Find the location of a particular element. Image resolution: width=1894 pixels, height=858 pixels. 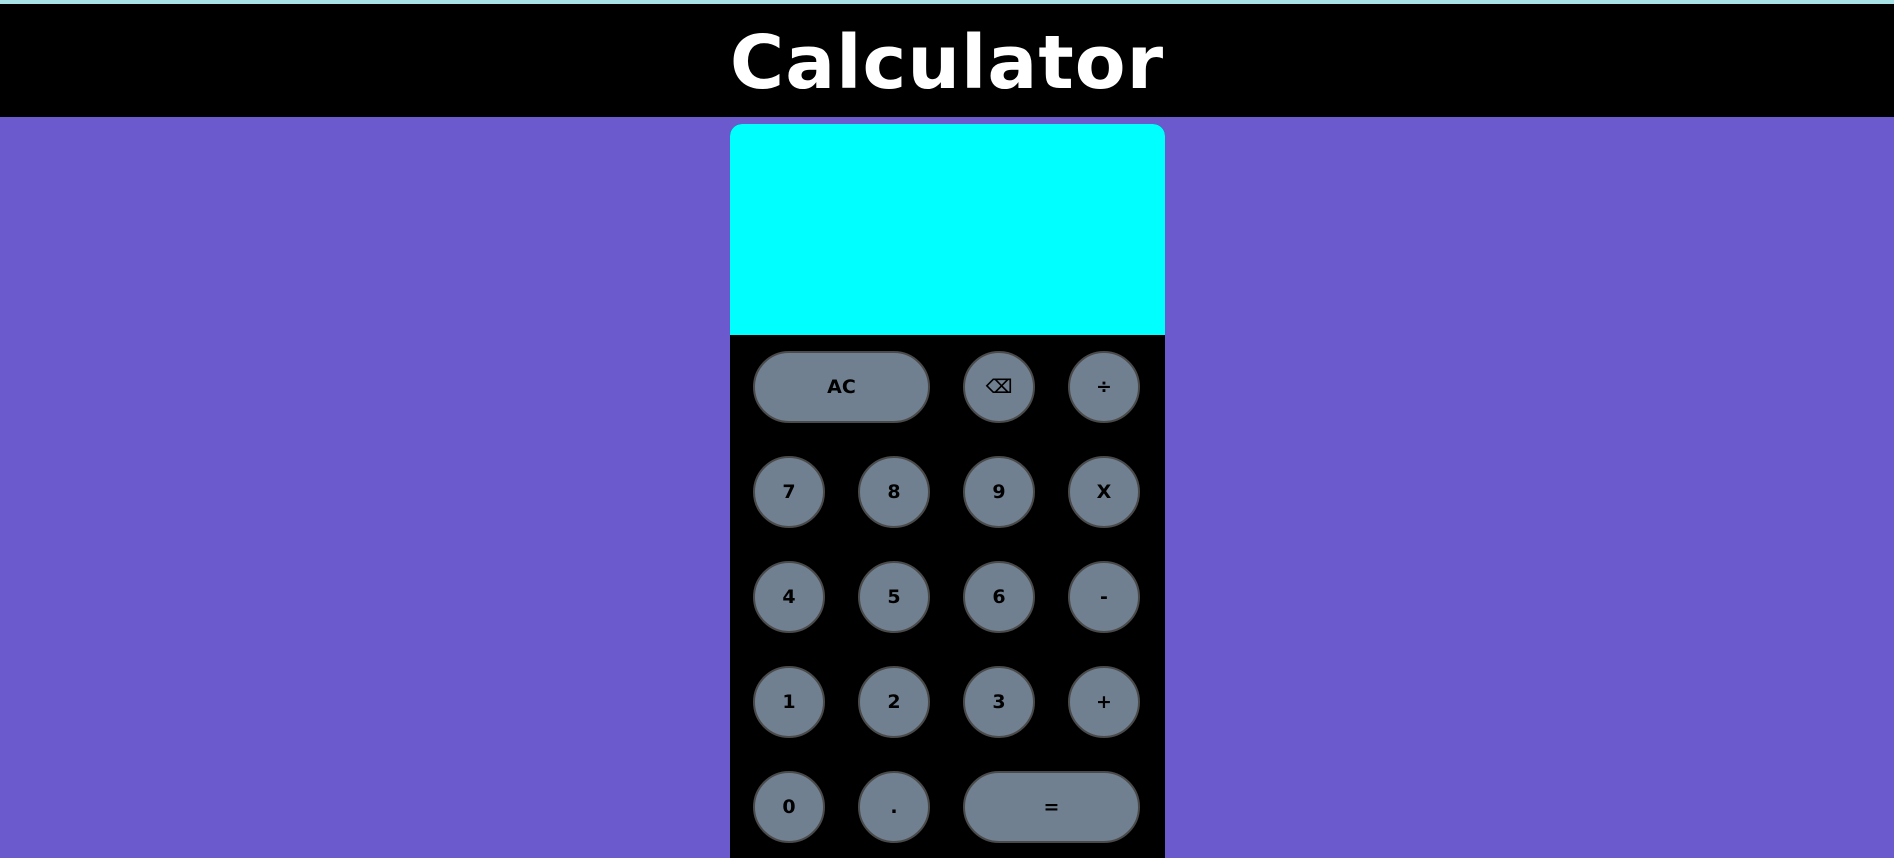

all-clear-button: AC is located at coordinates (841, 387).